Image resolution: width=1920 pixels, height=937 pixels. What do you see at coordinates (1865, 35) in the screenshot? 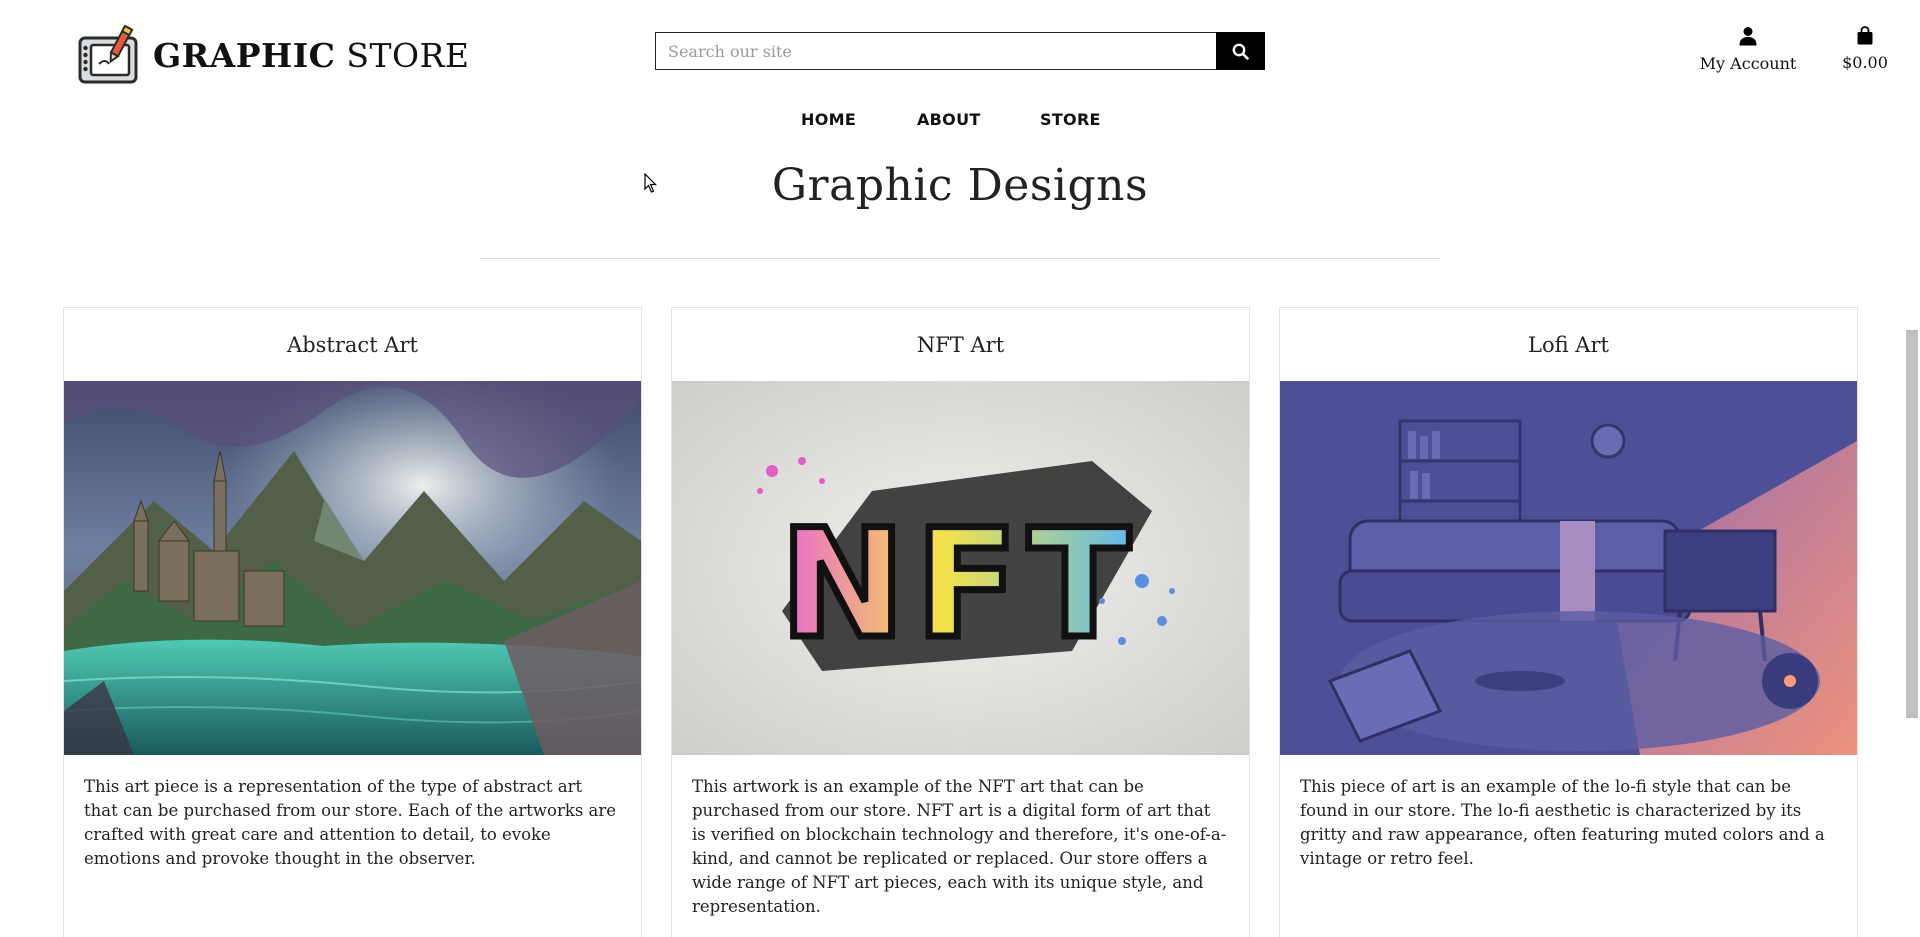
I see `shopping-bag-icon` at bounding box center [1865, 35].